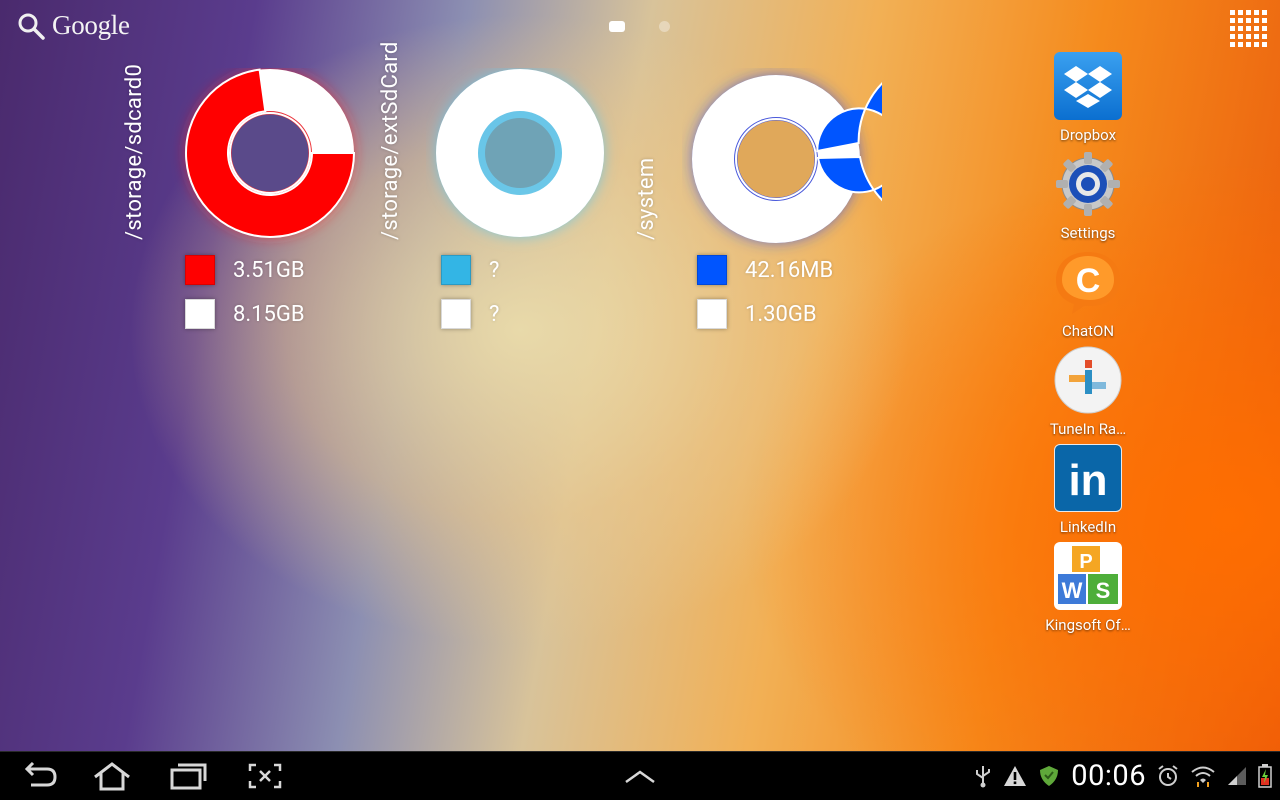 The width and height of the screenshot is (1280, 800). I want to click on recent-apps-icon, so click(188, 776).